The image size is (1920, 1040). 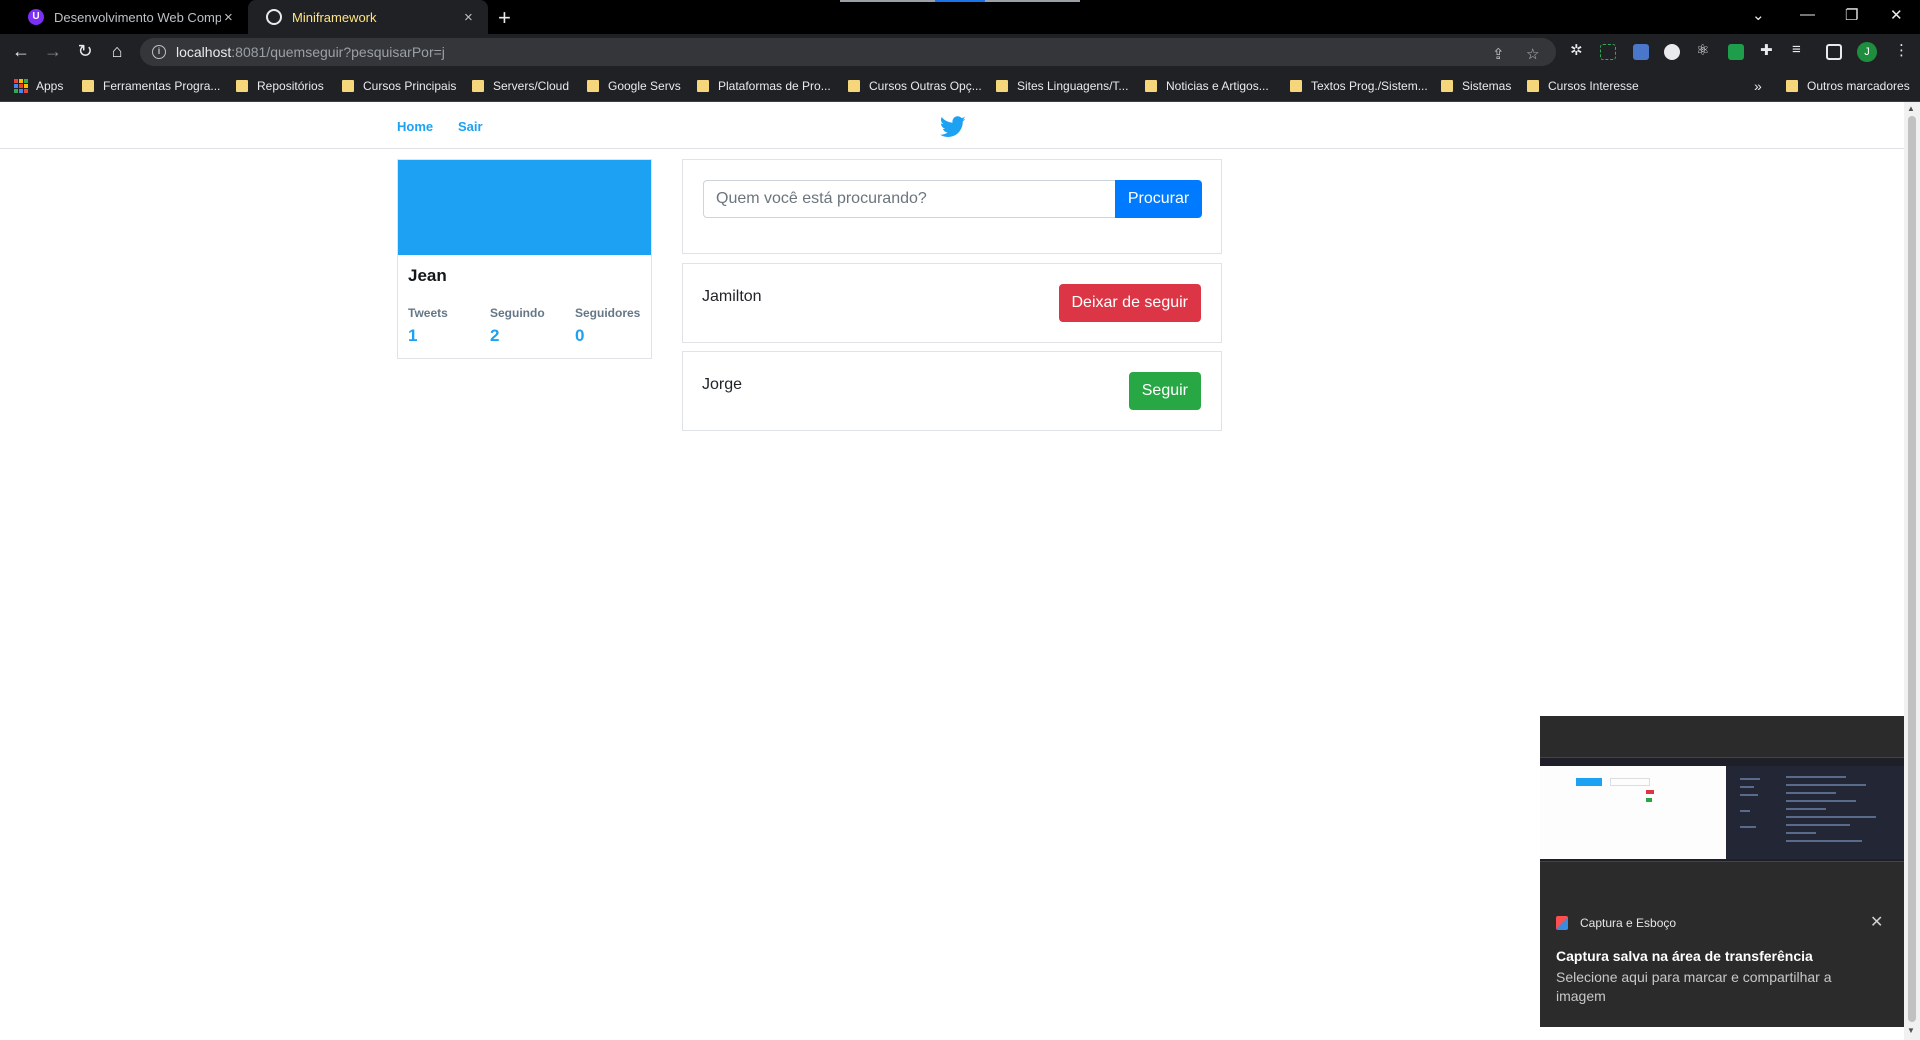 I want to click on screenshot-thumbnail, so click(x=1722, y=809).